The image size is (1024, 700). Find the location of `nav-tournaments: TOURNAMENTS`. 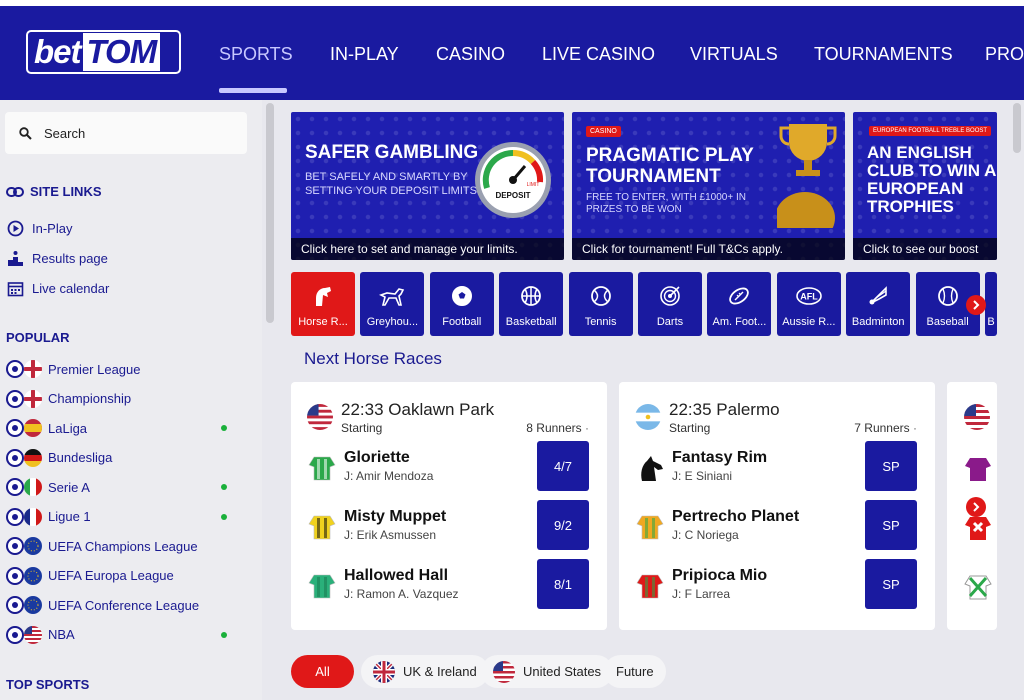

nav-tournaments: TOURNAMENTS is located at coordinates (883, 54).